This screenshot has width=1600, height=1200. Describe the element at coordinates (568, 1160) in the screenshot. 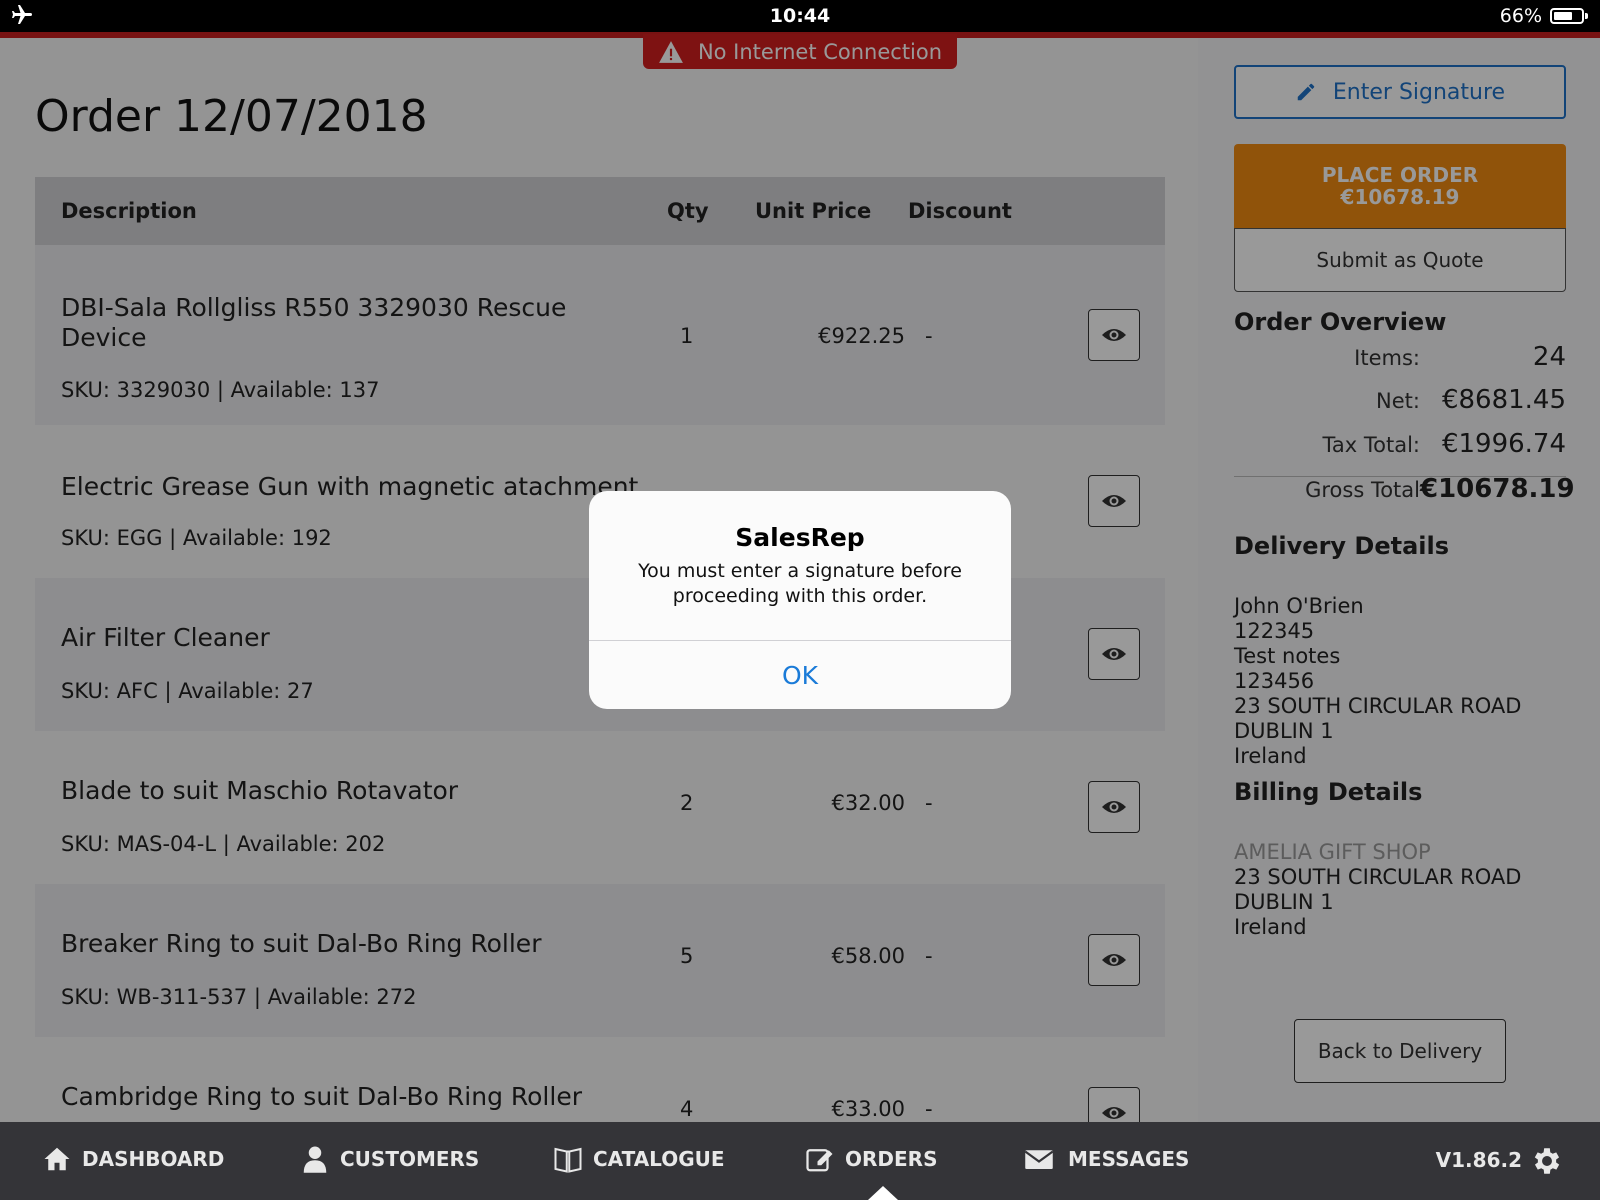

I see `book-icon` at that location.